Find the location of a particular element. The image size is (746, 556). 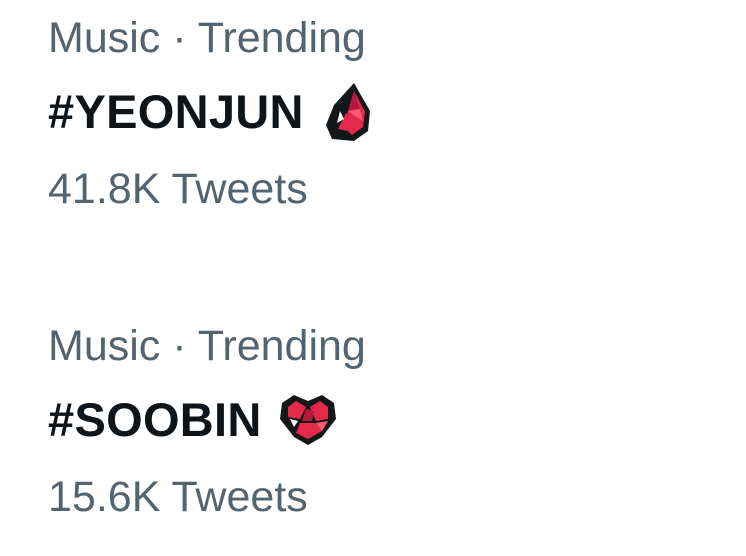

trend-hashtag: #YEONJUN is located at coordinates (176, 112).